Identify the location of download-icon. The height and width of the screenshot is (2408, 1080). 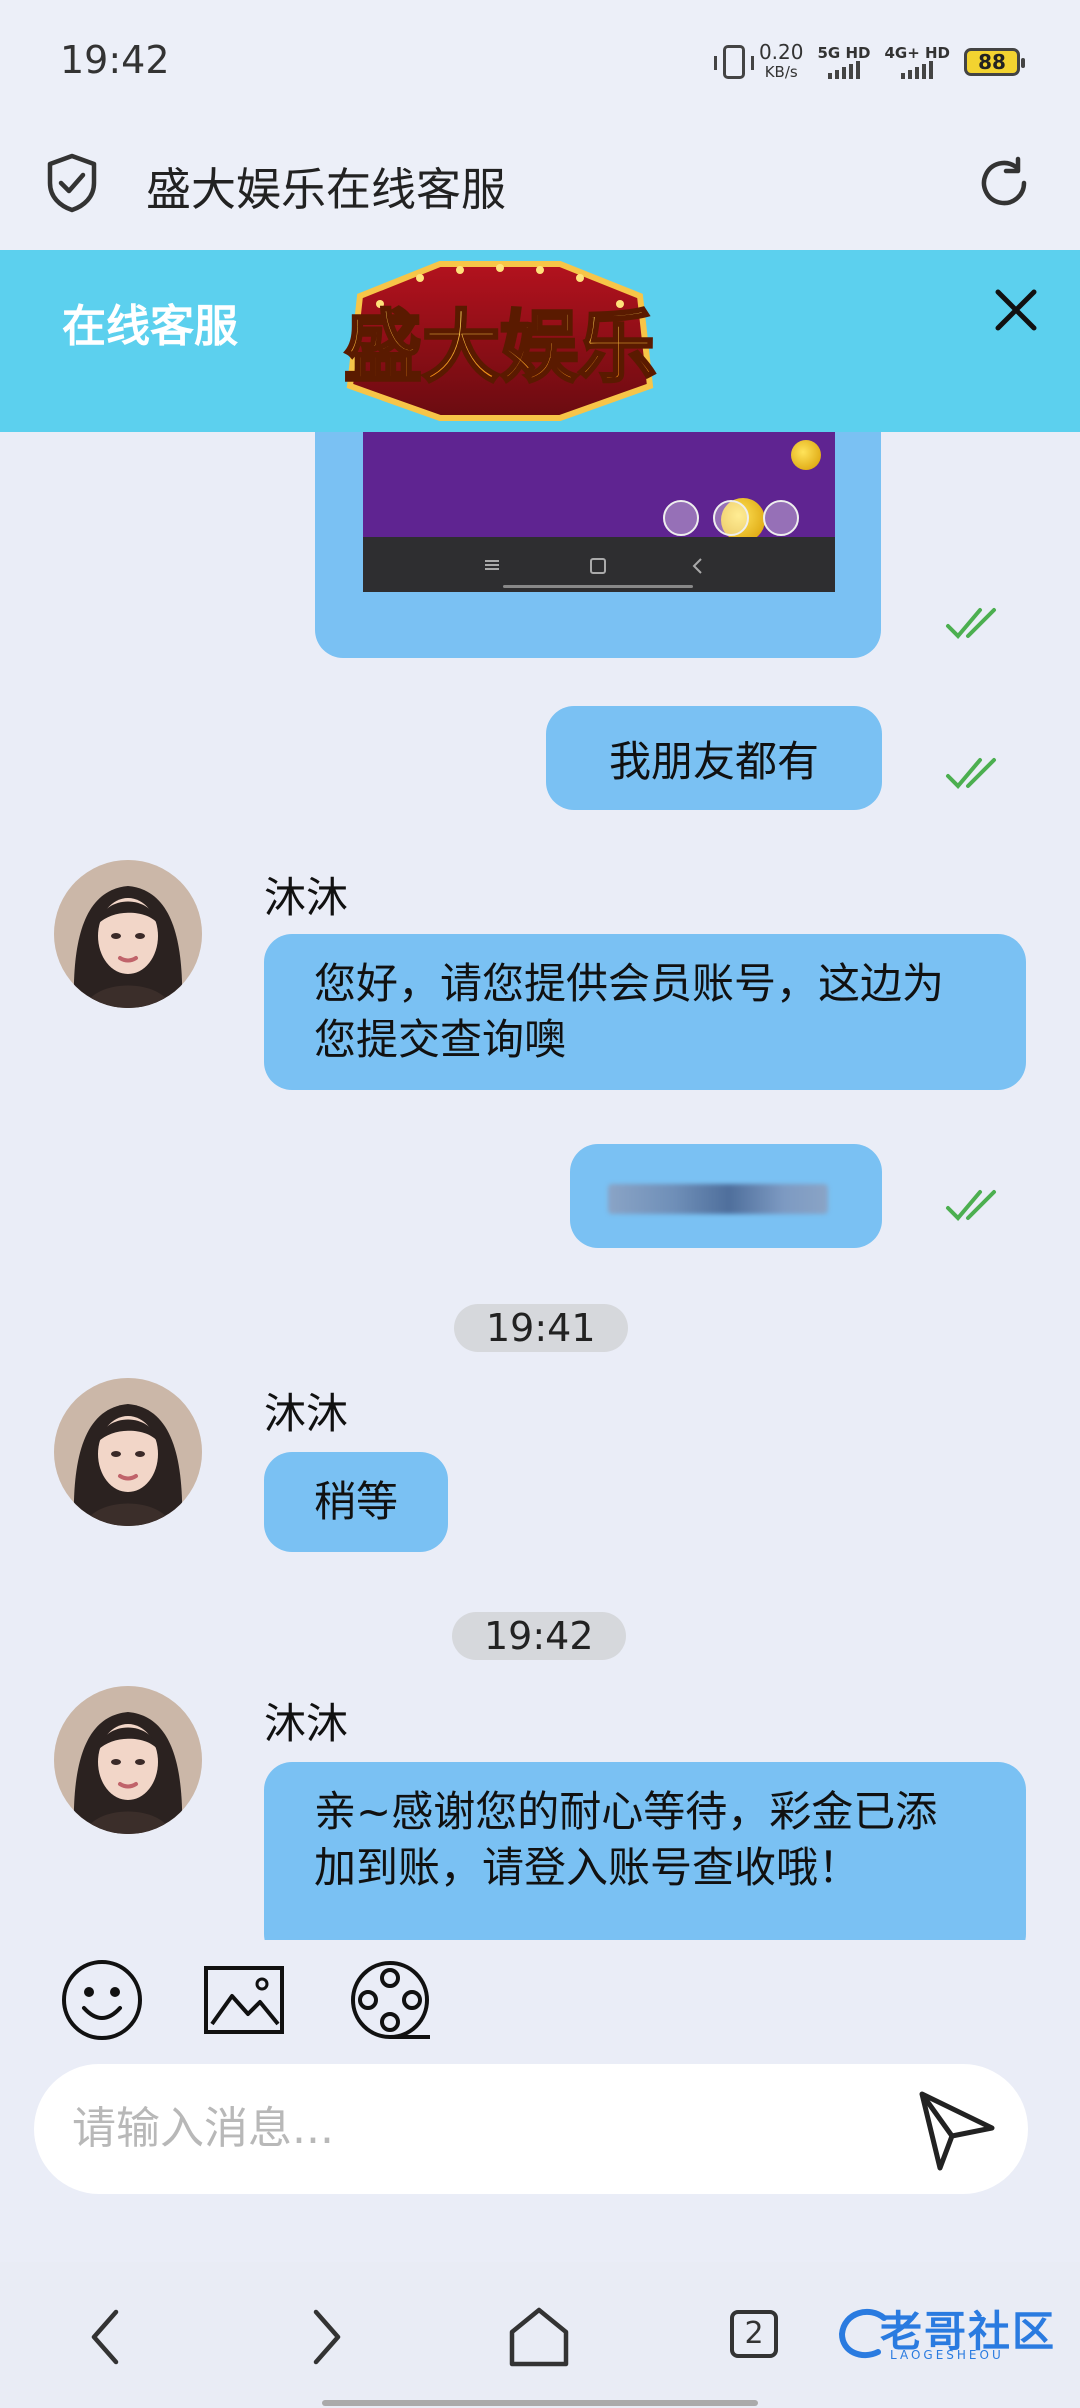
(681, 518).